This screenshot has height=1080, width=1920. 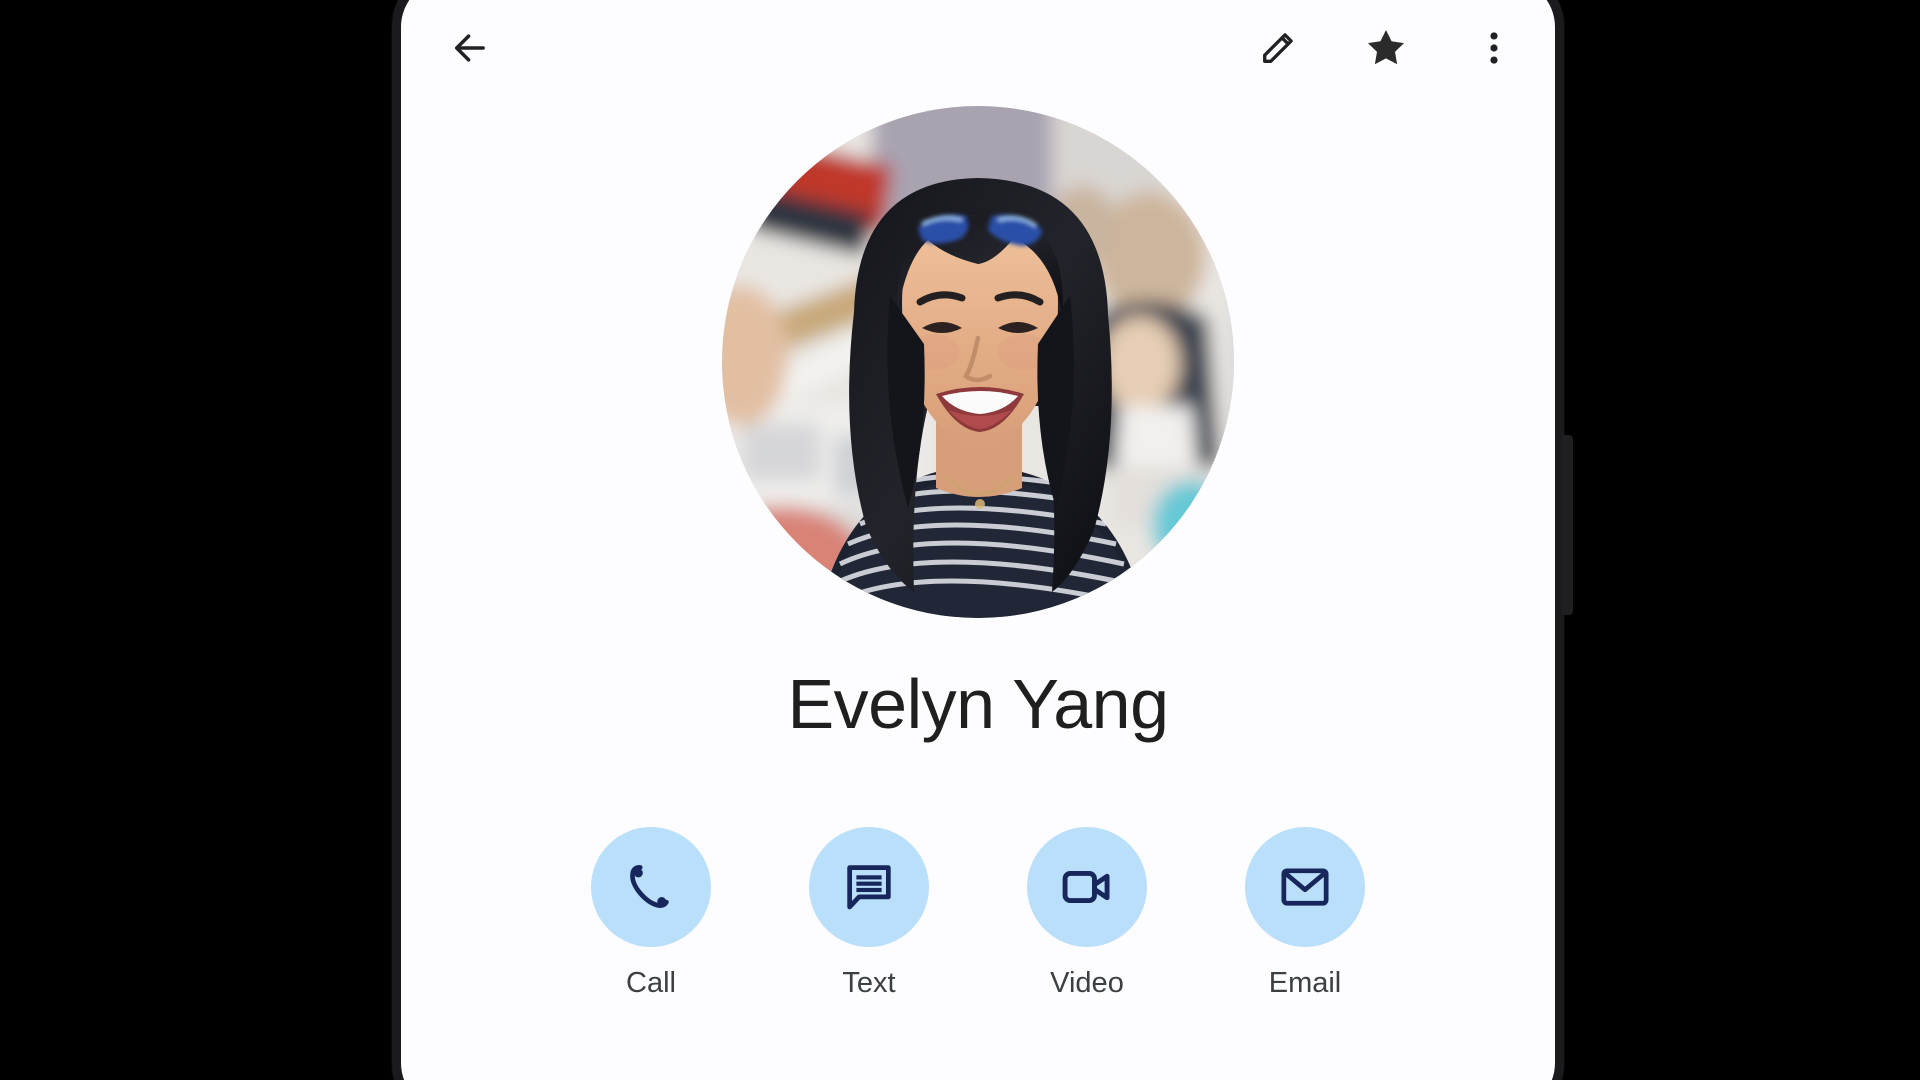 I want to click on action-text: Text, so click(x=869, y=912).